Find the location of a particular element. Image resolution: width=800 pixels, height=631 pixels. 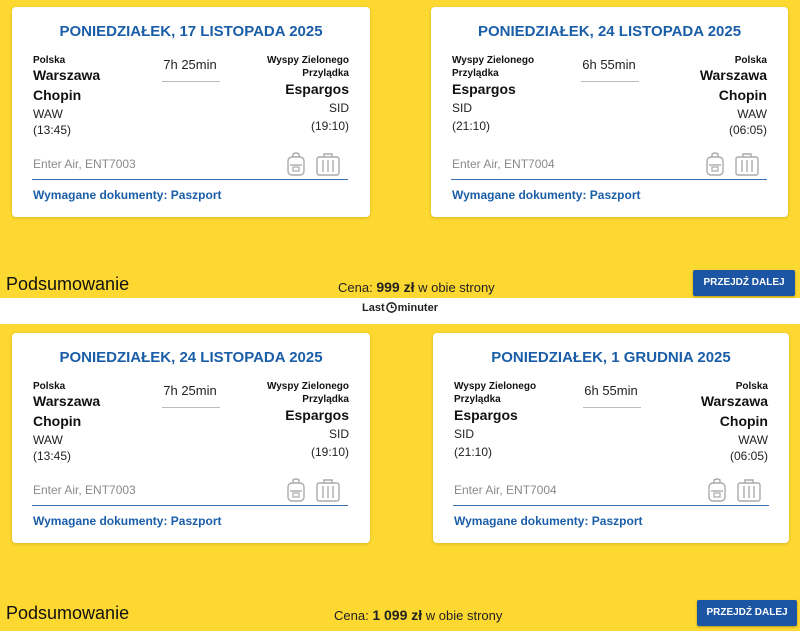

price-line: Cena: 999 zł w obie strony is located at coordinates (416, 287).